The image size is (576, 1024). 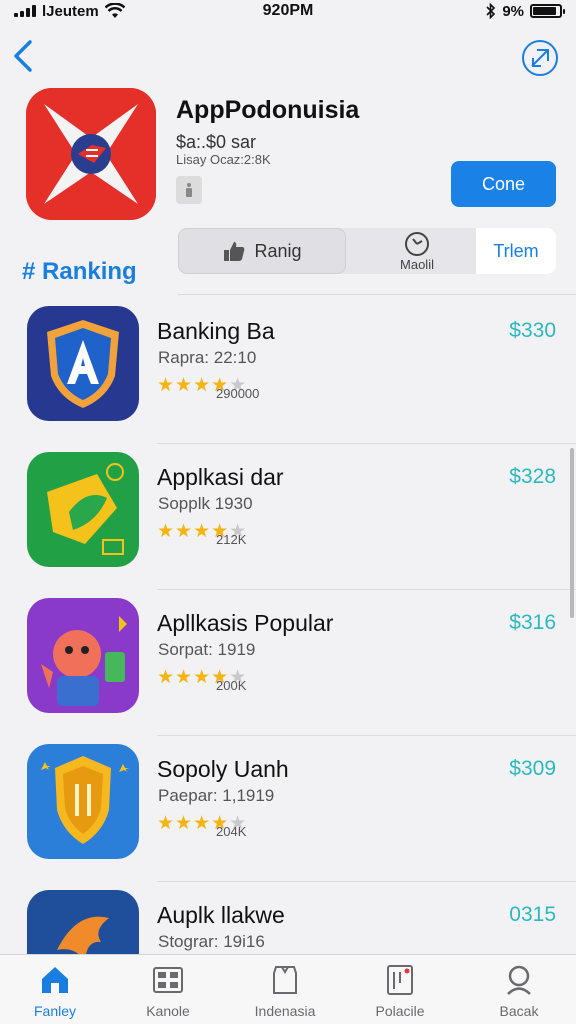 What do you see at coordinates (400, 1011) in the screenshot?
I see `tab-label: Polacile` at bounding box center [400, 1011].